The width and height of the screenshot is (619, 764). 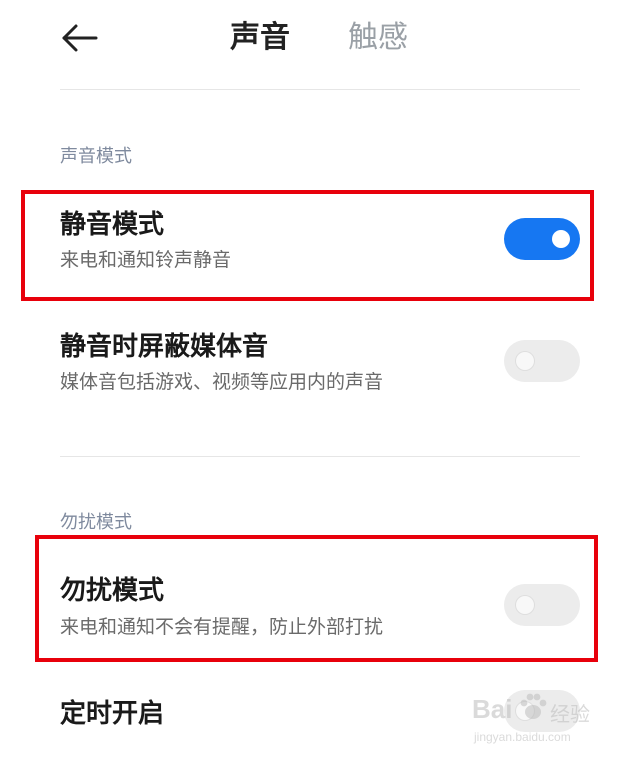 What do you see at coordinates (320, 456) in the screenshot?
I see `section-divider` at bounding box center [320, 456].